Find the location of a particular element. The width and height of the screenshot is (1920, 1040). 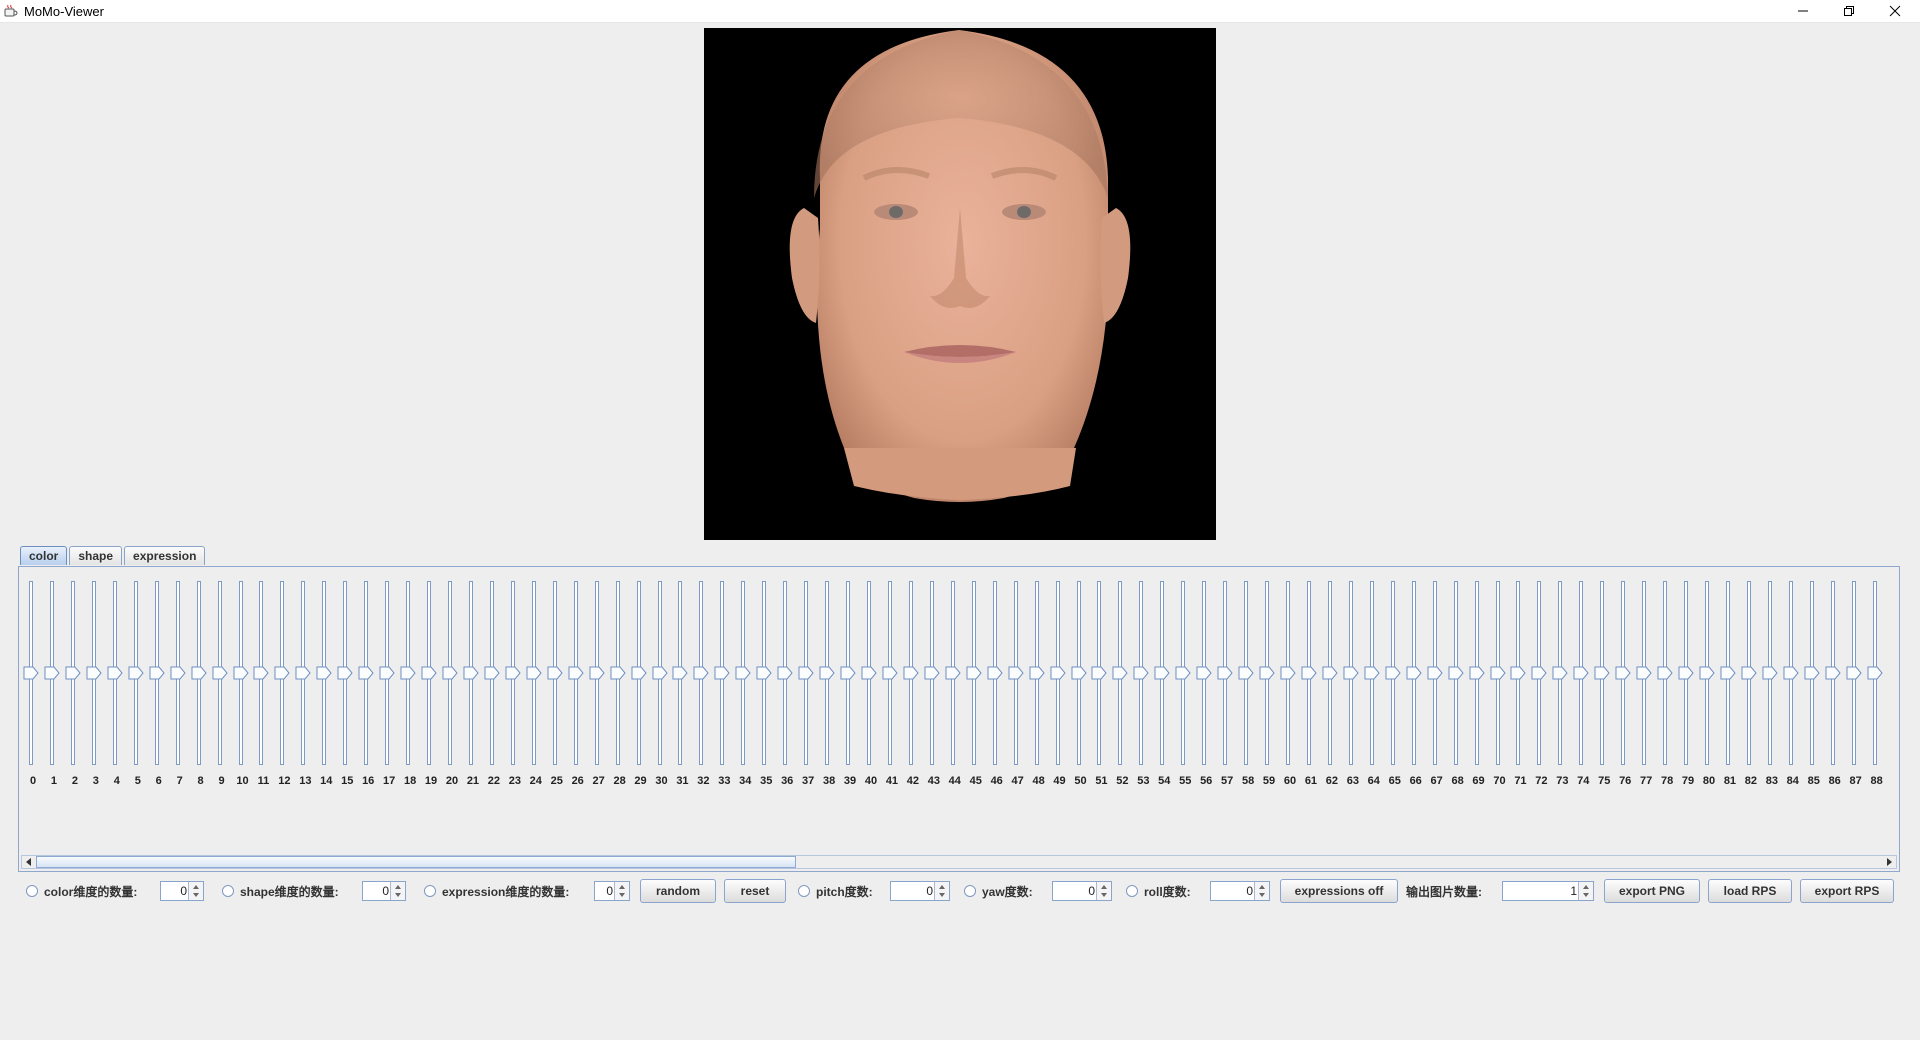

slider-34: 34 is located at coordinates (745, 684).